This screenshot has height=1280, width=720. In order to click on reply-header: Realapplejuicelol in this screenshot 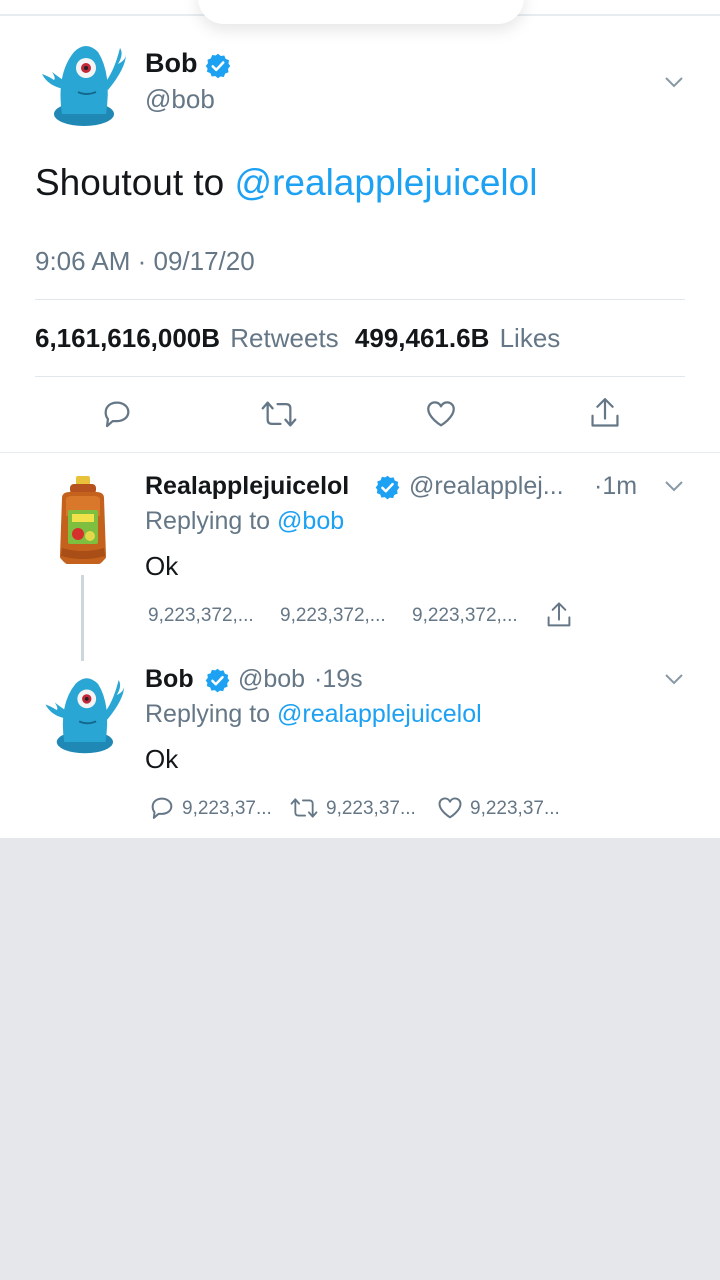, I will do `click(247, 486)`.